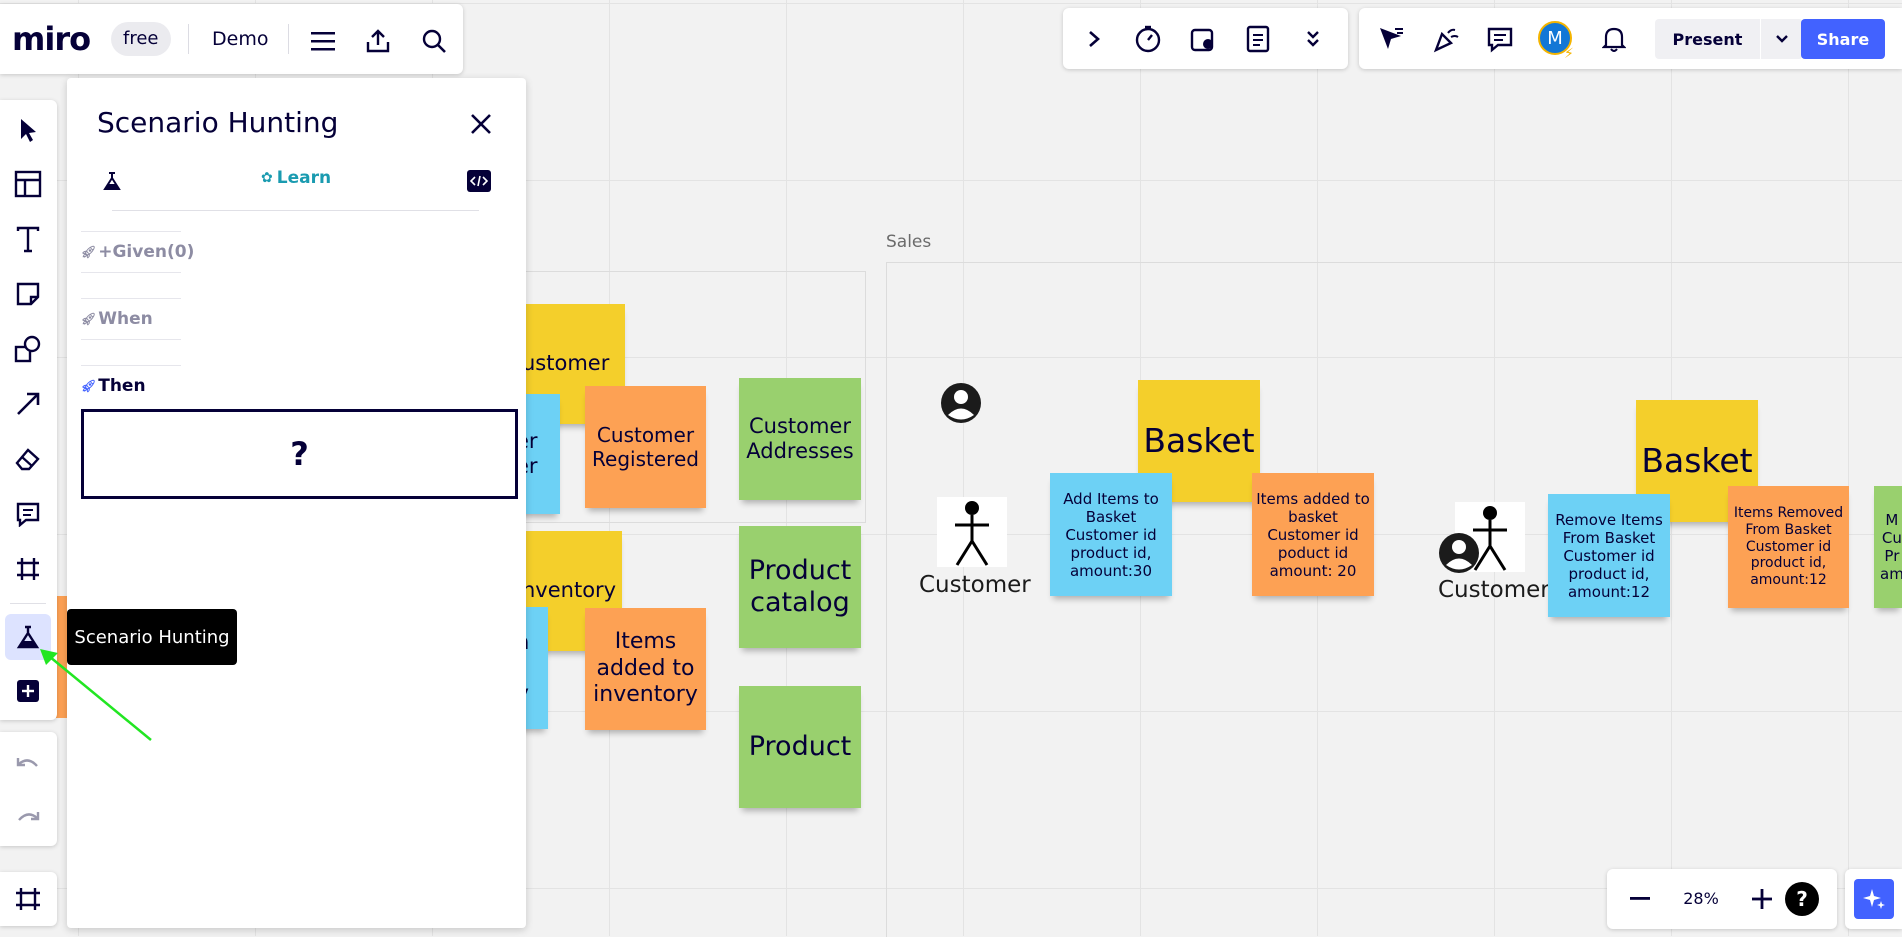 The image size is (1902, 937). What do you see at coordinates (28, 818) in the screenshot?
I see `redo-icon` at bounding box center [28, 818].